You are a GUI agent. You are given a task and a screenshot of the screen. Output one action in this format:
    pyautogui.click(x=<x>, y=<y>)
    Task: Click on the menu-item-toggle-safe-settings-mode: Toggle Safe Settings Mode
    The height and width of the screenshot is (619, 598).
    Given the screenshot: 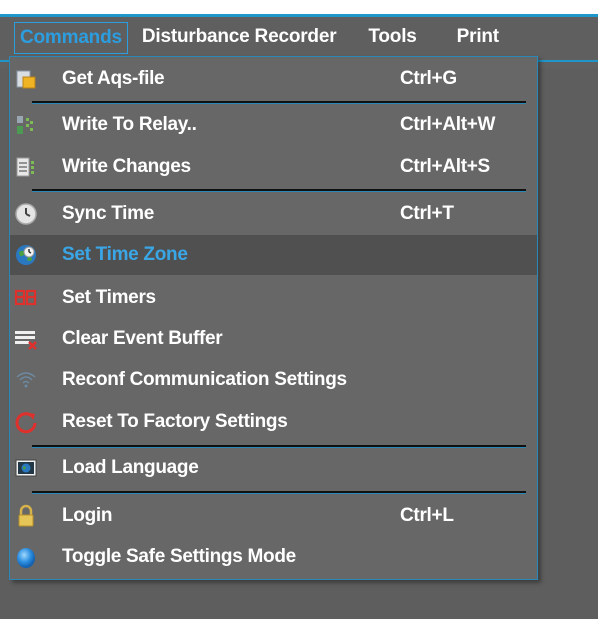 What is the action you would take?
    pyautogui.click(x=273, y=557)
    